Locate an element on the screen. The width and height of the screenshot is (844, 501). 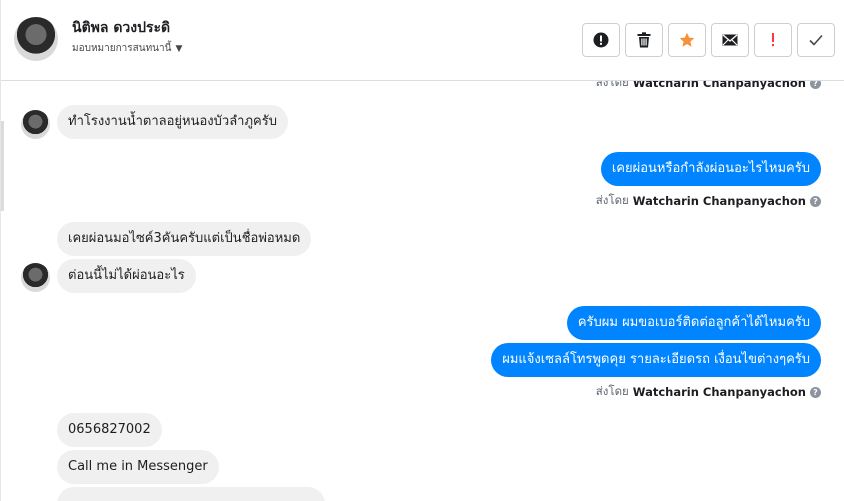
conversation-toolbar is located at coordinates (708, 40).